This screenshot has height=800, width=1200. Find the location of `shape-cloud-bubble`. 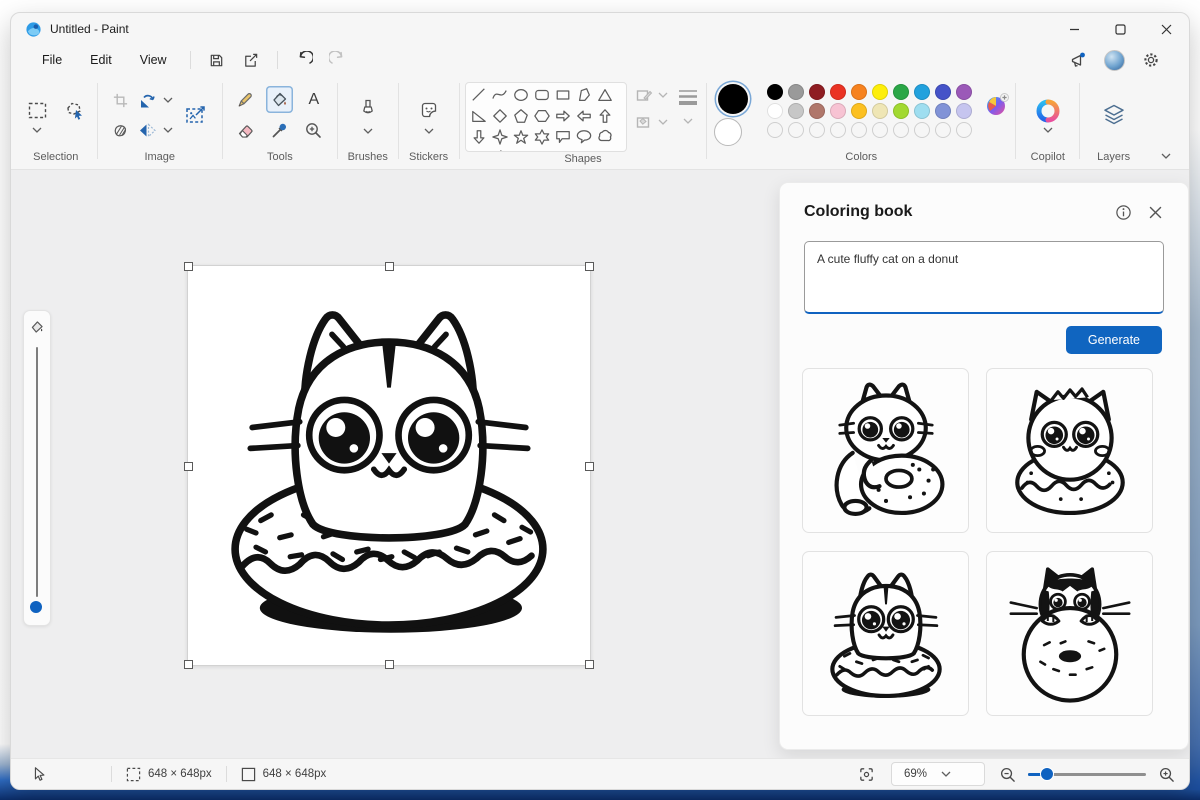

shape-cloud-bubble is located at coordinates (604, 136).